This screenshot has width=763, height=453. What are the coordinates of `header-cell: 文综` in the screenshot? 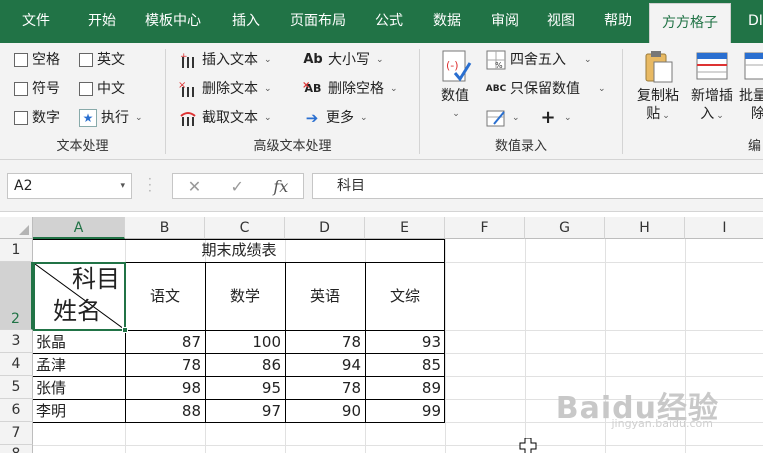 It's located at (405, 296).